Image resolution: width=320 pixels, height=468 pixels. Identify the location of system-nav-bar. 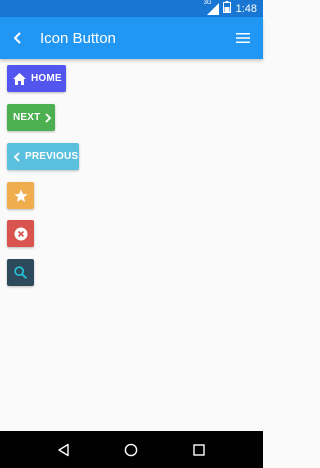
(131, 449).